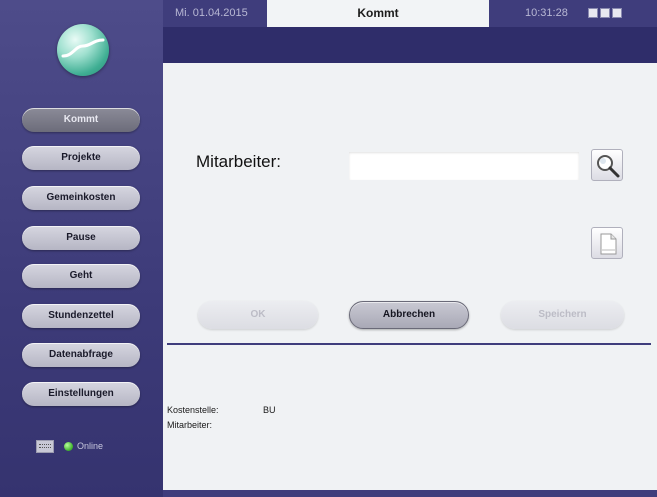 Image resolution: width=657 pixels, height=497 pixels. Describe the element at coordinates (258, 315) in the screenshot. I see `ok-button: OK` at that location.